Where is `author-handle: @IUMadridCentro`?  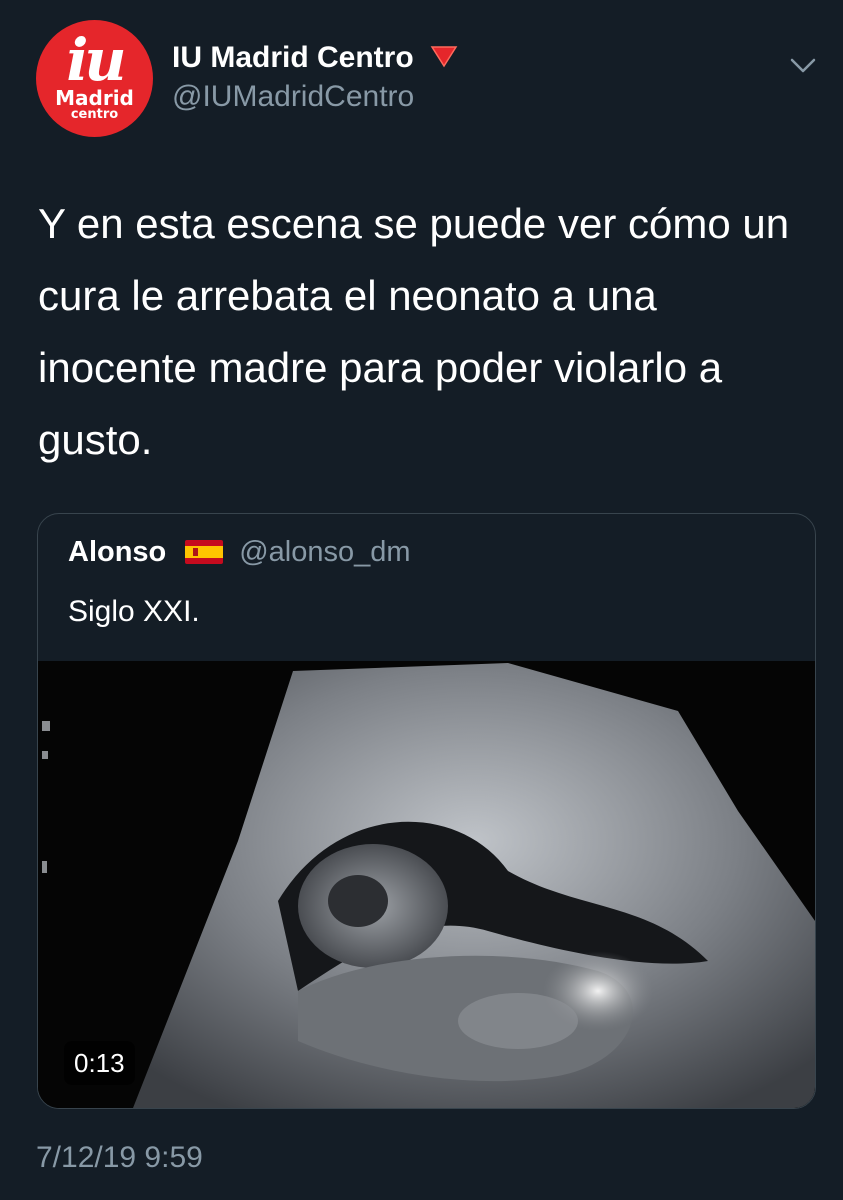
author-handle: @IUMadridCentro is located at coordinates (315, 97).